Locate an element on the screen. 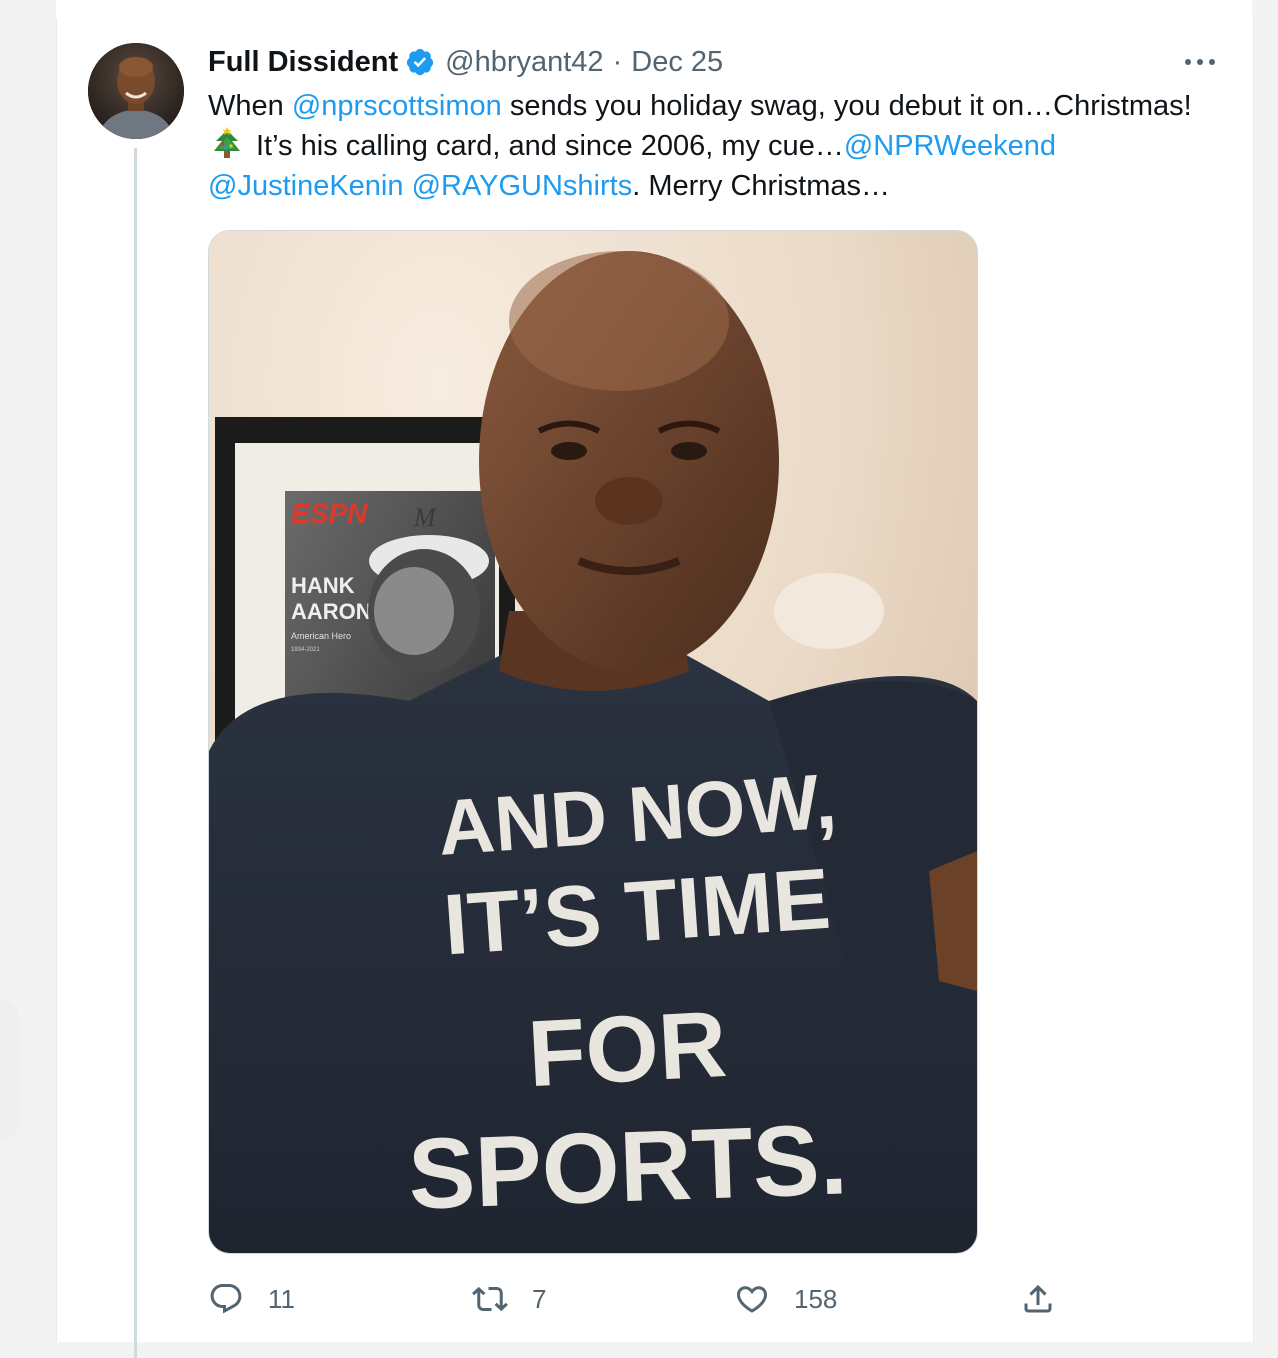 This screenshot has width=1278, height=1358. user-handle: @hbryant42 is located at coordinates (524, 62).